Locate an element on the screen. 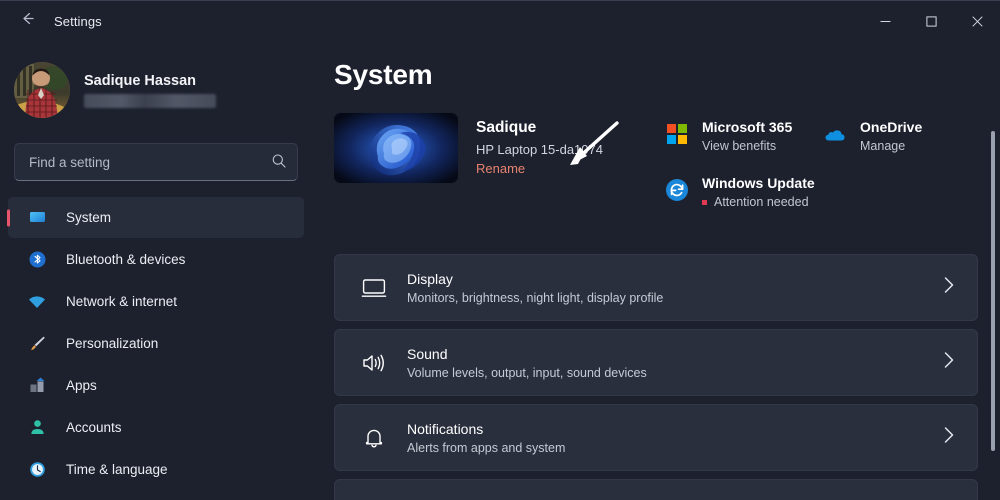 This screenshot has height=500, width=1000. sidebar-item-accounts: Accounts is located at coordinates (156, 427).